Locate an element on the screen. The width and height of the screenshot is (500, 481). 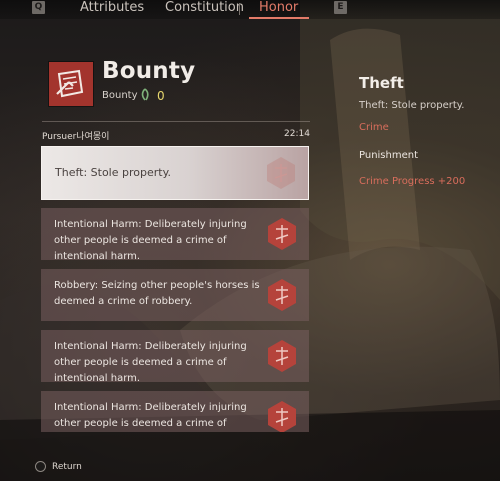
broken-scroll-icon is located at coordinates (71, 84).